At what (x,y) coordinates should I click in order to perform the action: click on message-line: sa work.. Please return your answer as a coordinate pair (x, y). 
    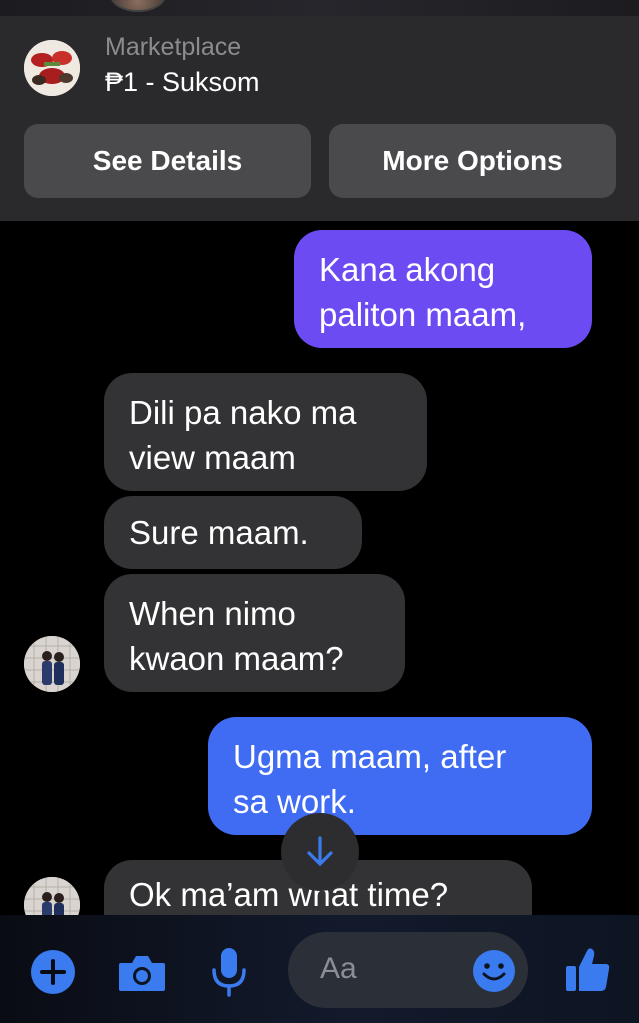
    Looking at the image, I should click on (294, 801).